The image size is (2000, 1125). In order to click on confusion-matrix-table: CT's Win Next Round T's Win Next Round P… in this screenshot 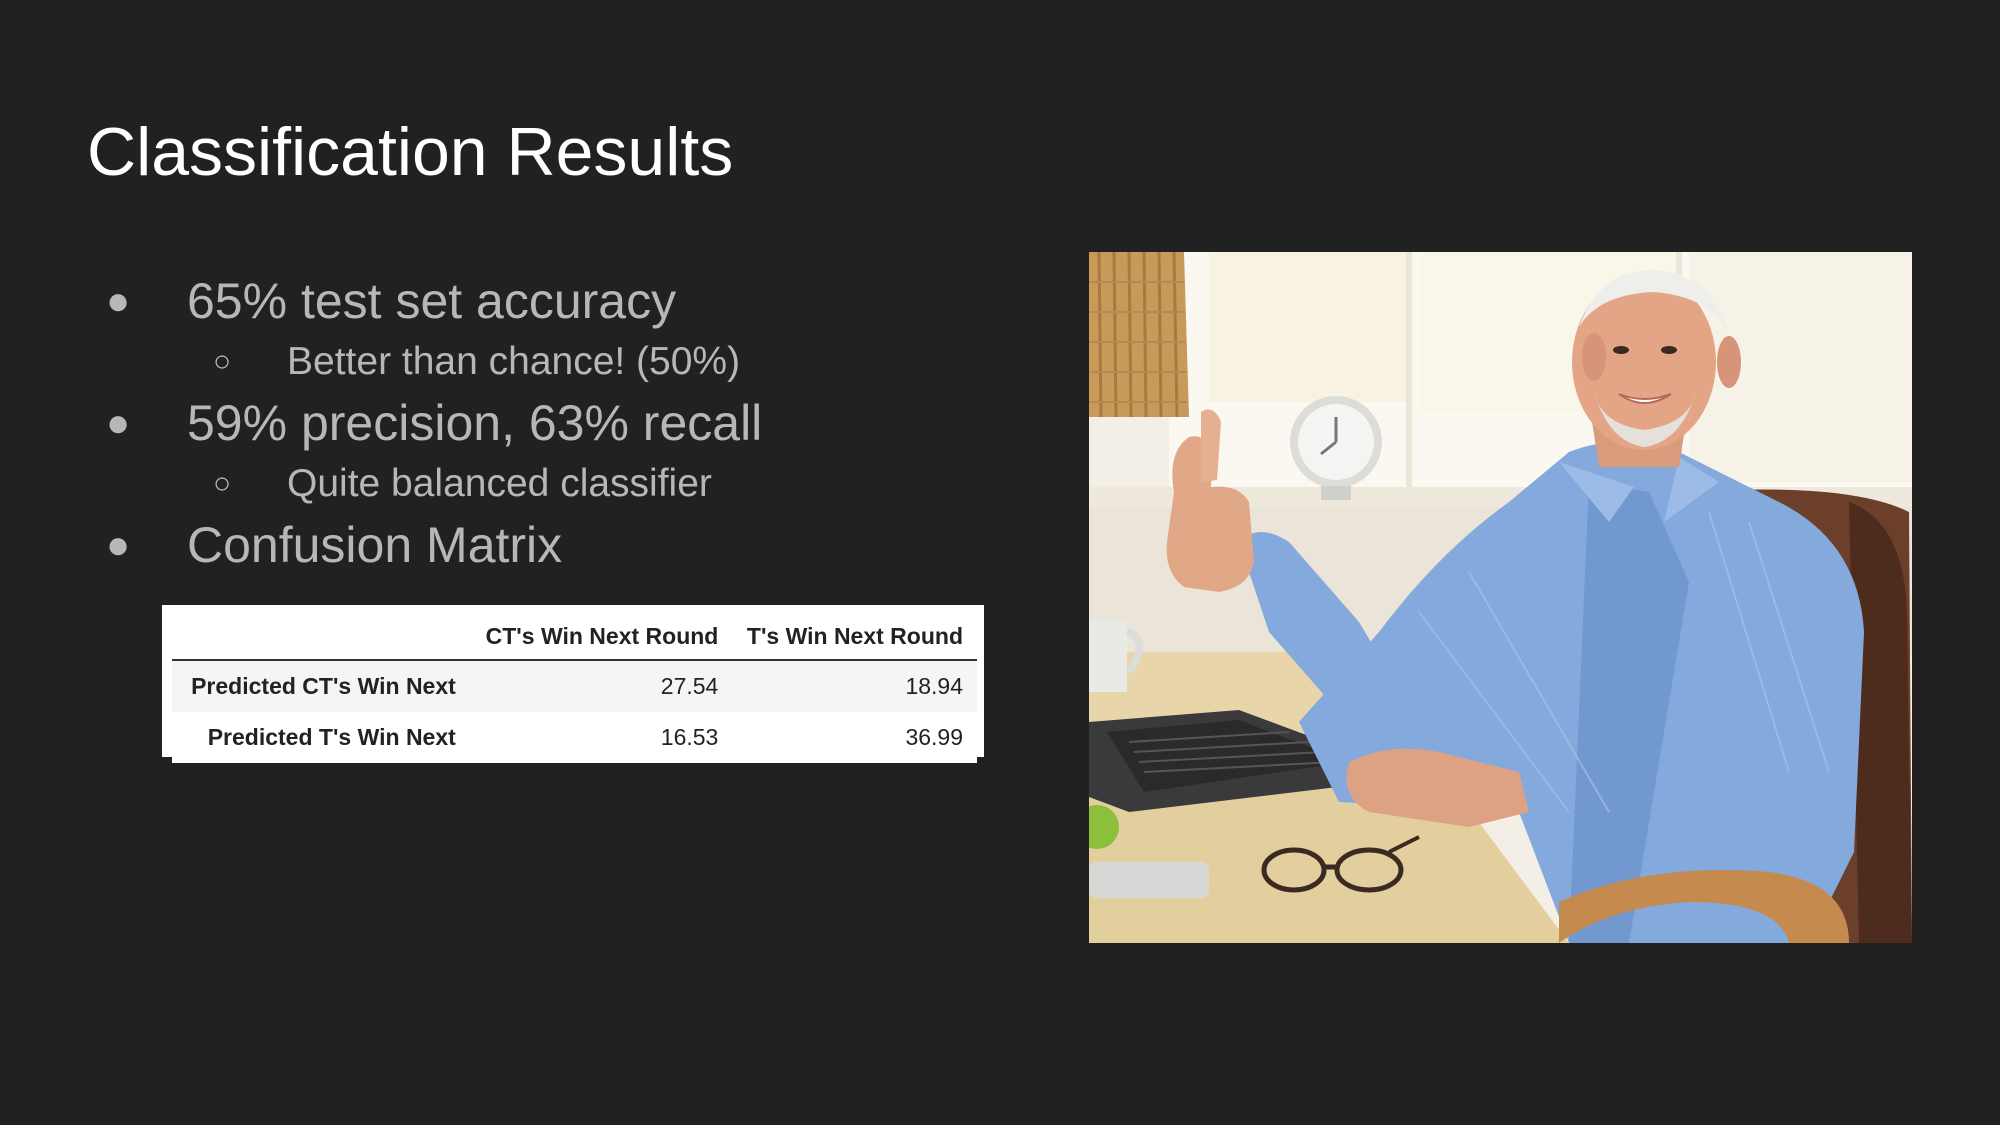, I will do `click(573, 684)`.